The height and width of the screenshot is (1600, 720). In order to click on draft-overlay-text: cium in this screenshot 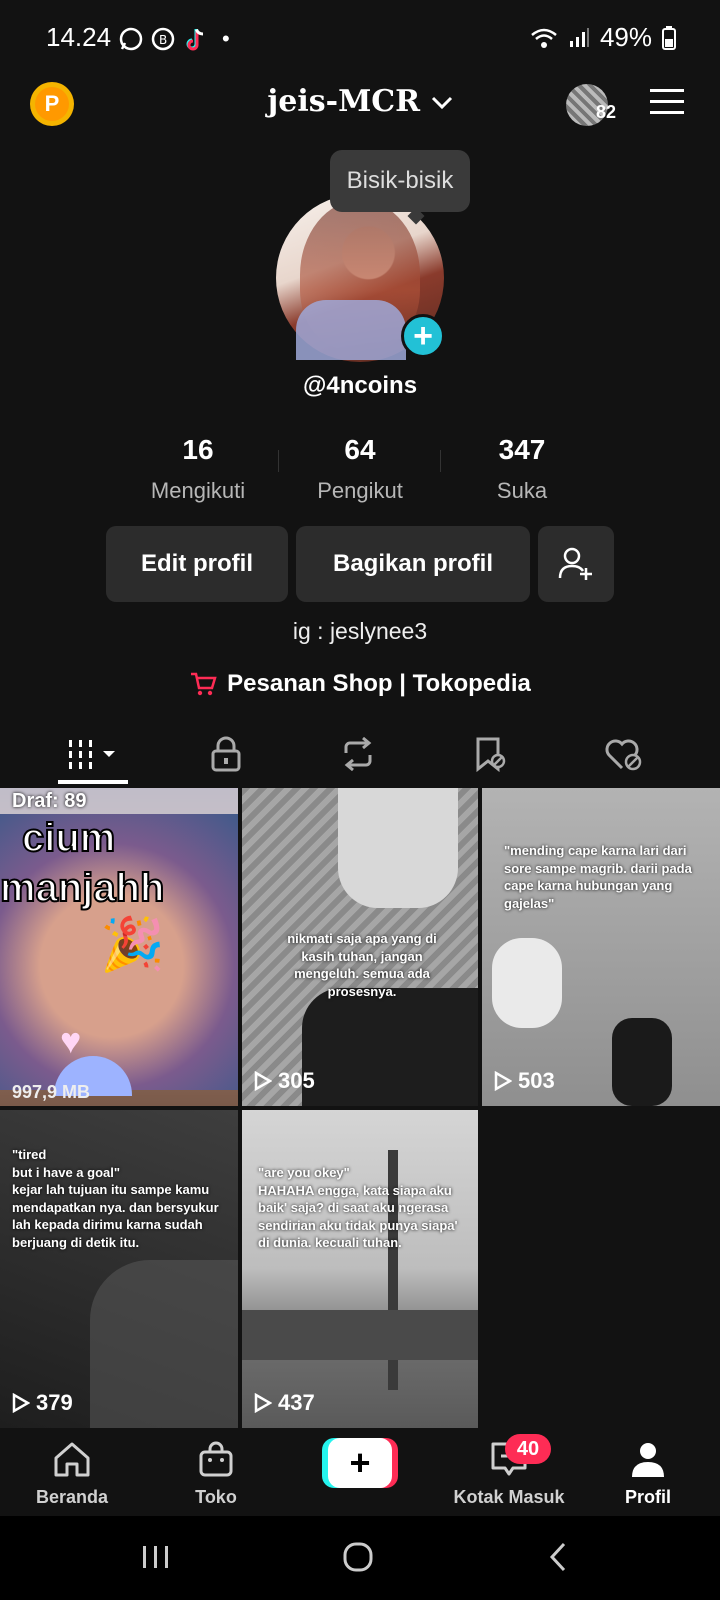, I will do `click(68, 838)`.